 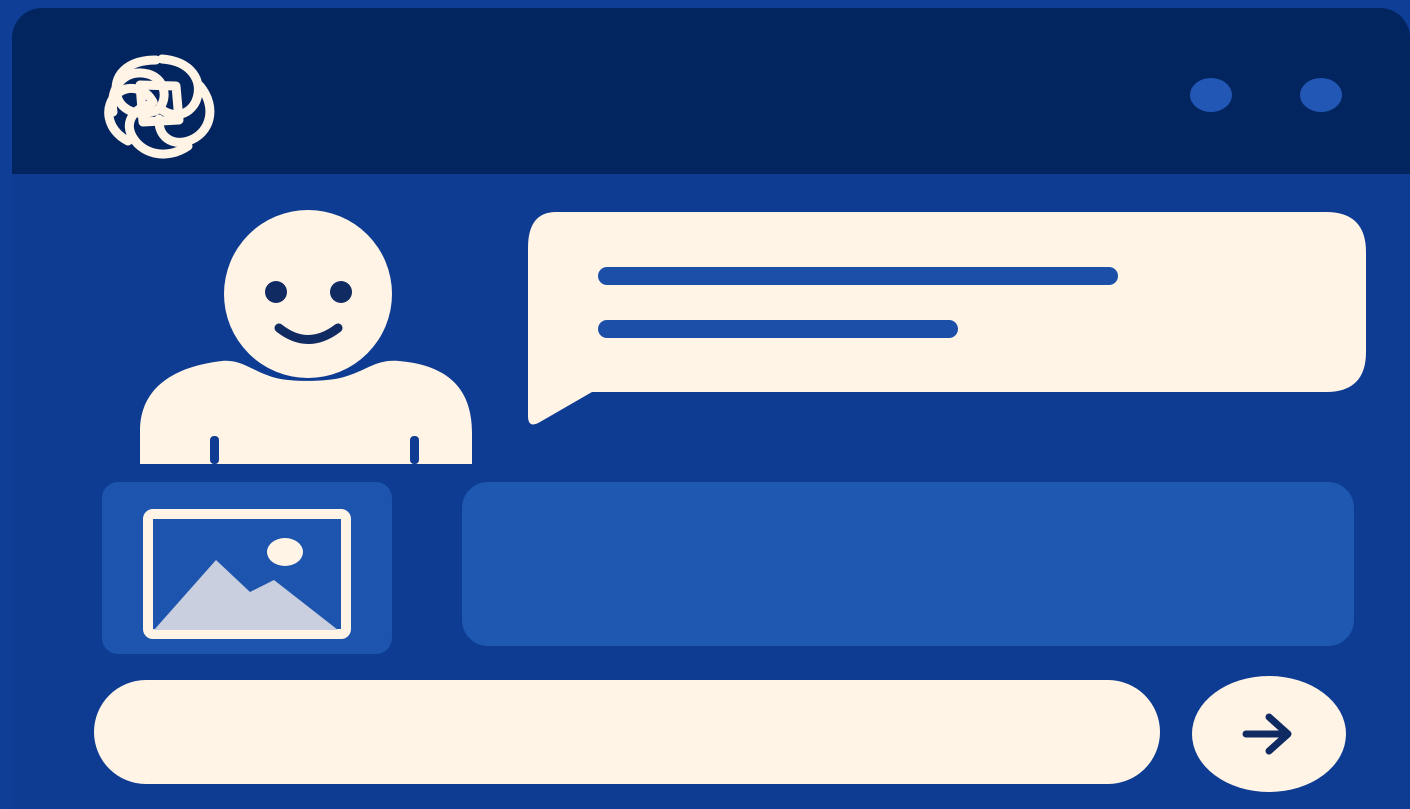 I want to click on arrow-right-icon, so click(x=1267, y=734).